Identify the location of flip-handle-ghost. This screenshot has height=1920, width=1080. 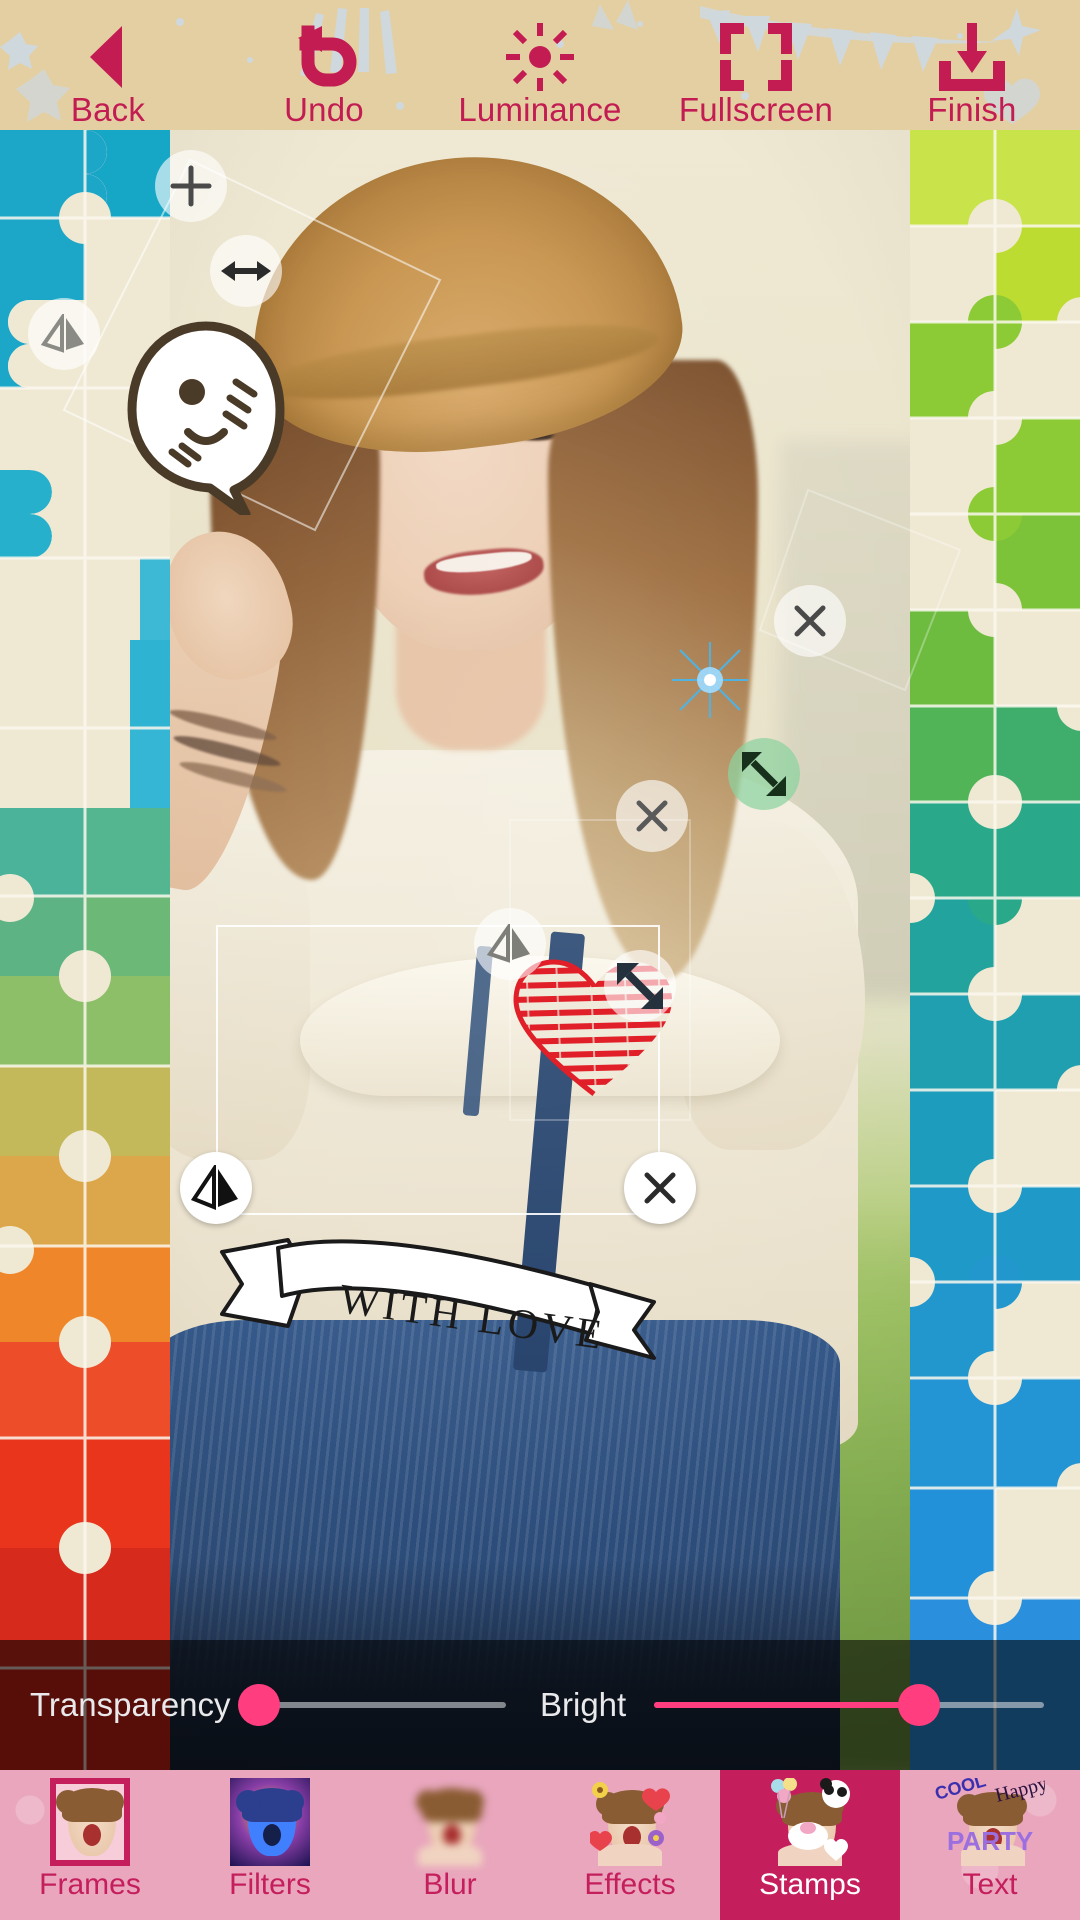
(64, 334).